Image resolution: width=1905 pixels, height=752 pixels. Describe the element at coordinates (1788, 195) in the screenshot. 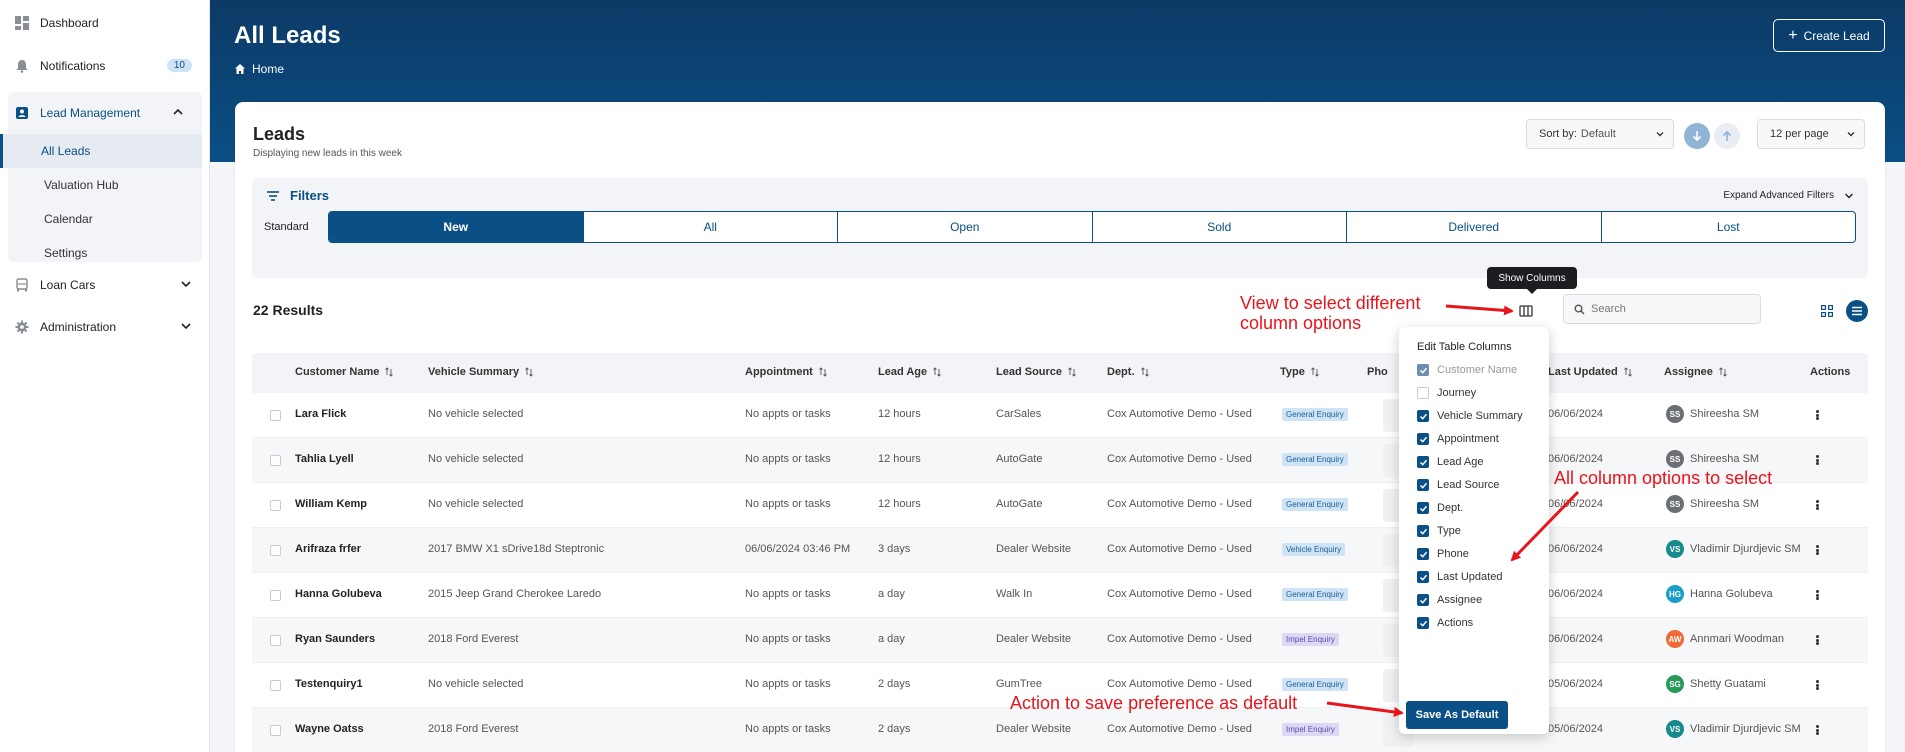

I see `expand-advanced-filters: Expand Advanced Filters` at that location.